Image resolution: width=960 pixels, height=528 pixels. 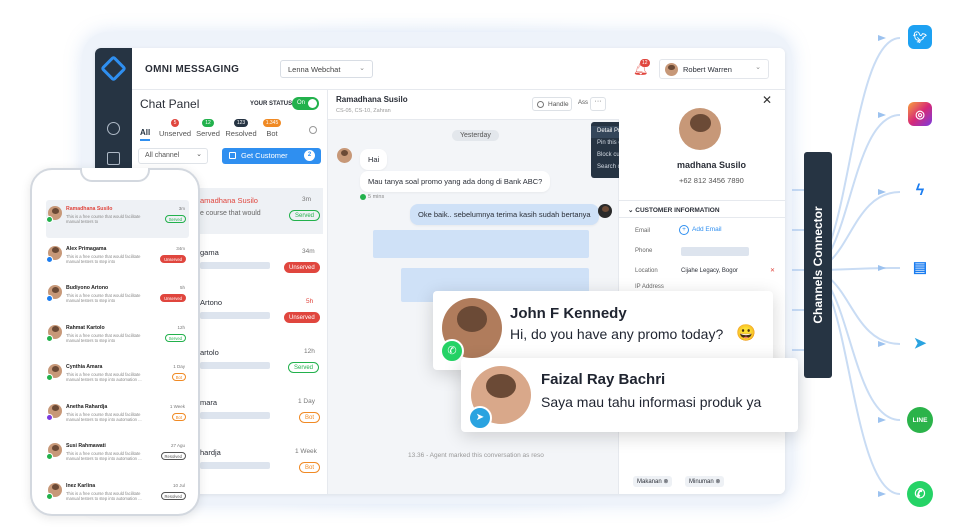 What do you see at coordinates (700, 129) in the screenshot?
I see `profile-avatar` at bounding box center [700, 129].